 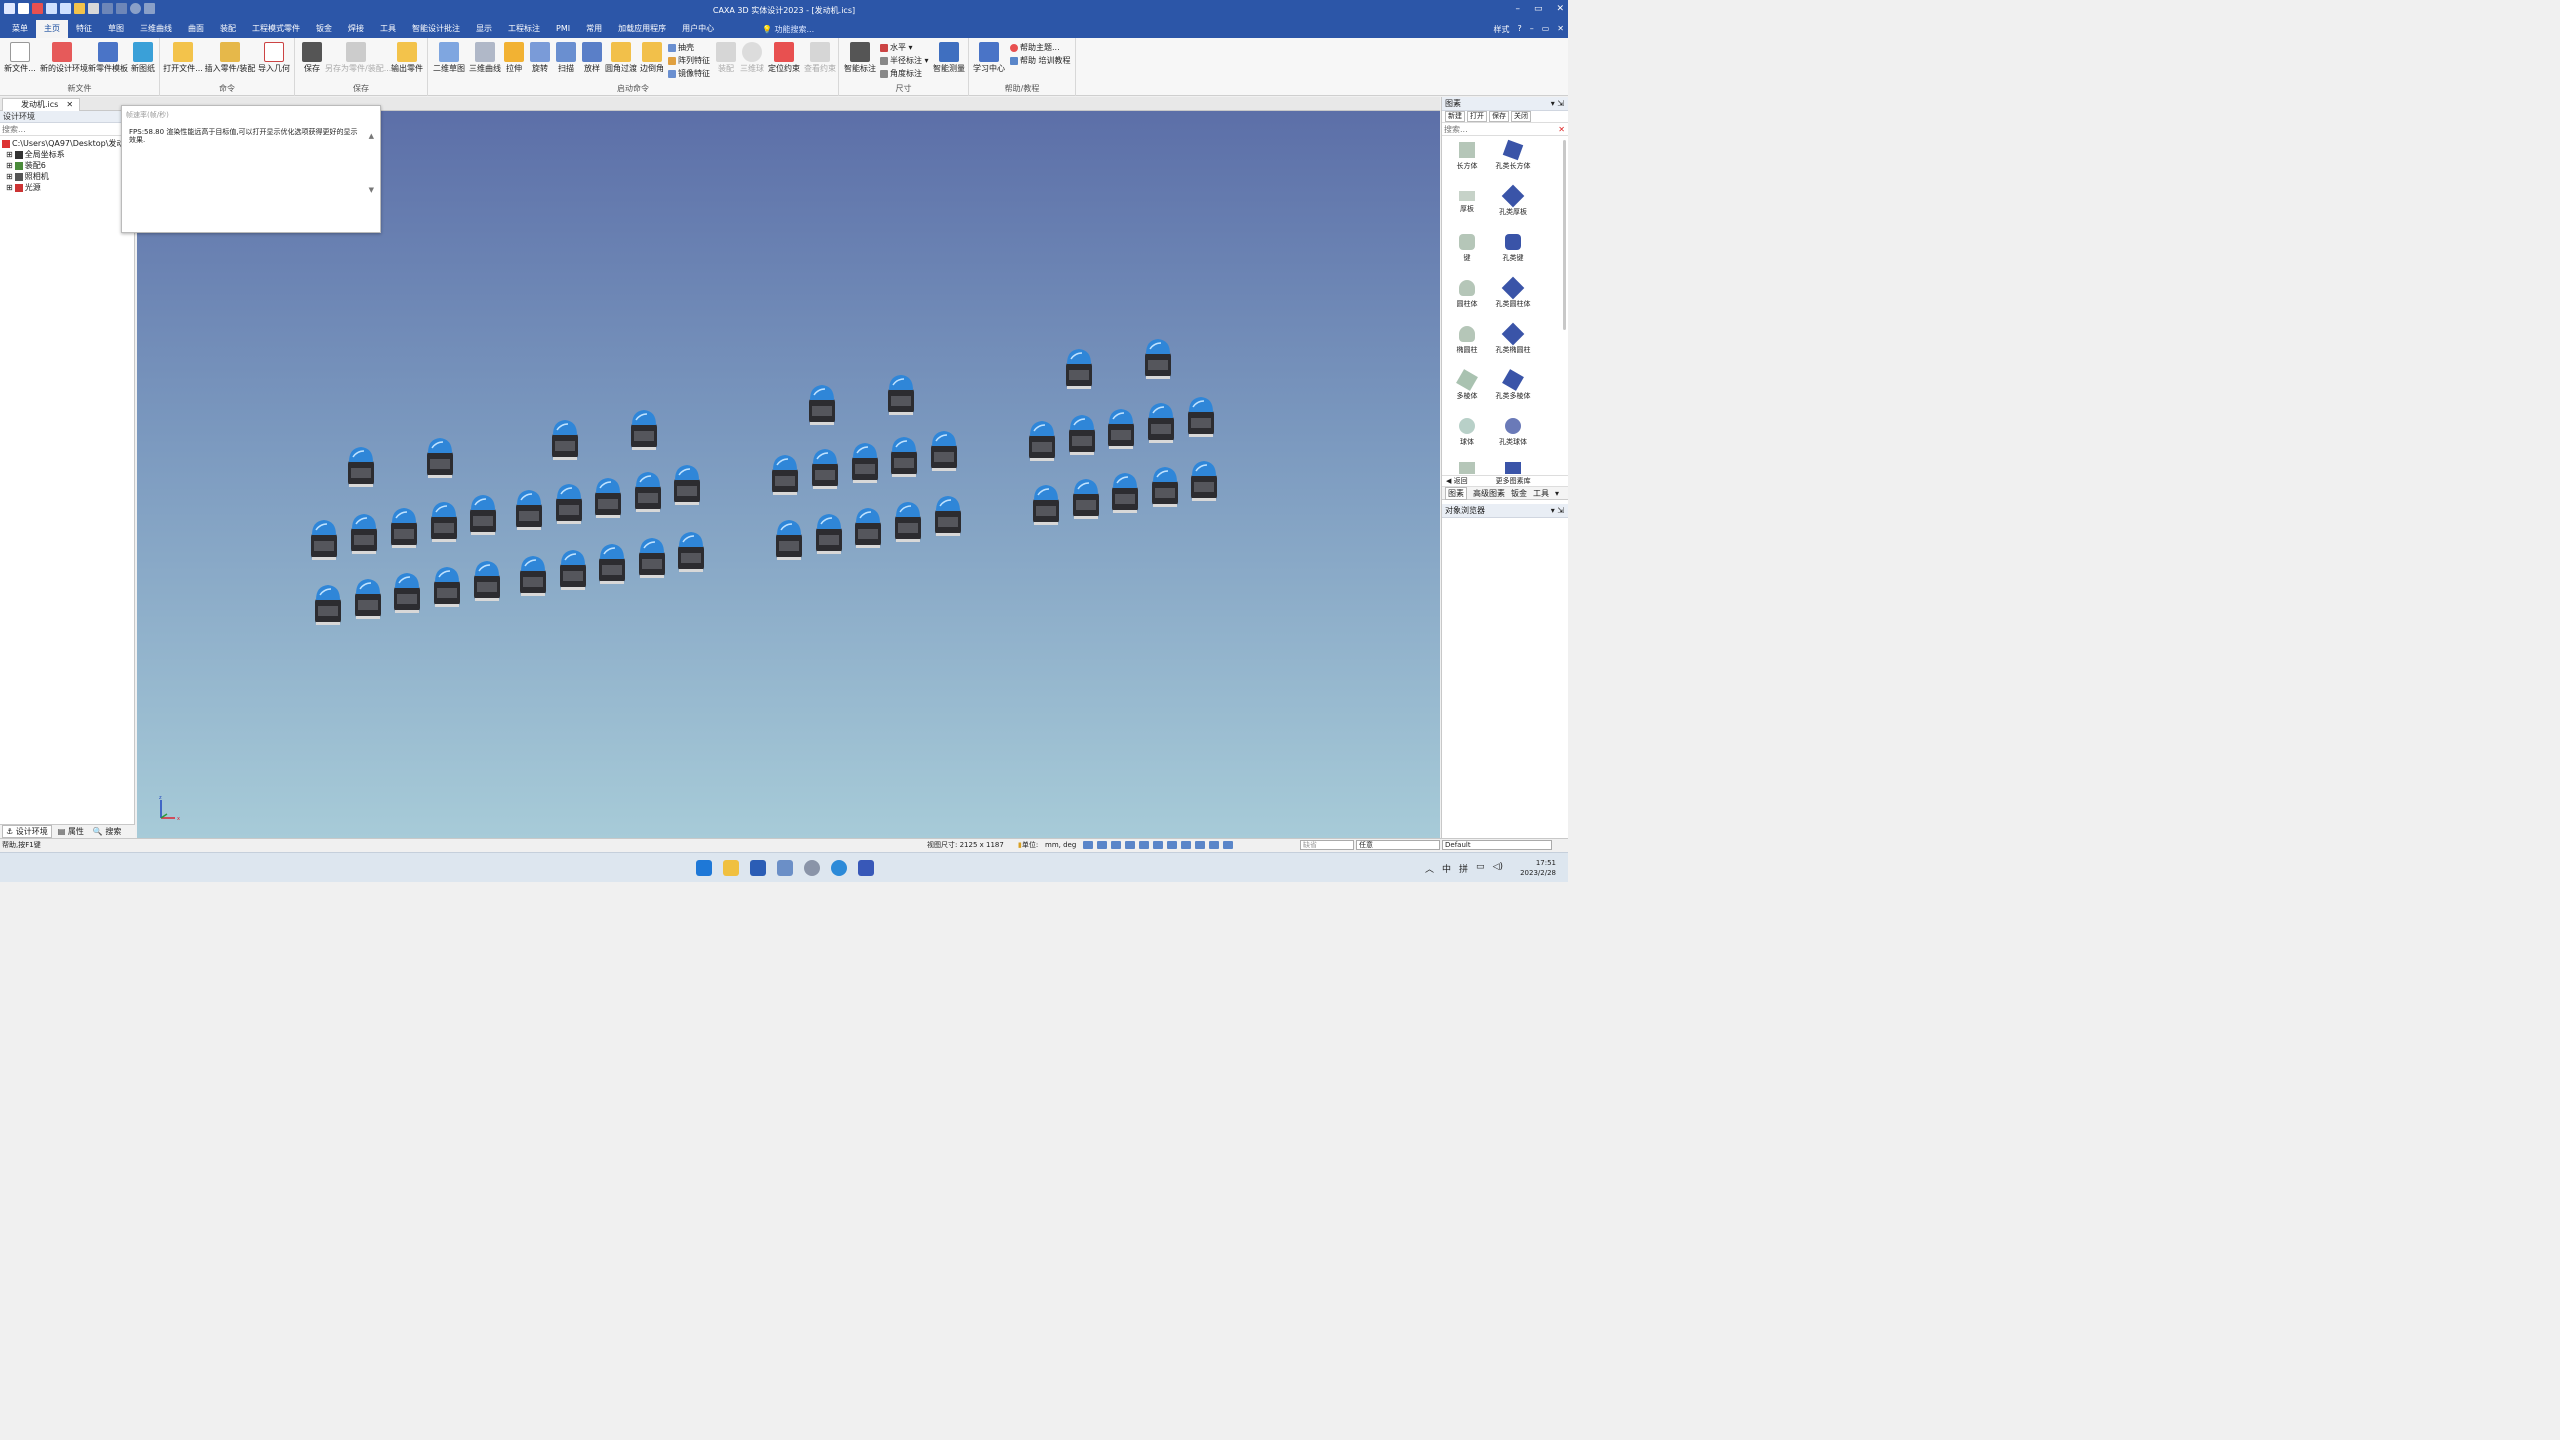 What do you see at coordinates (1564, 235) in the screenshot?
I see `shape-library-scrollbar` at bounding box center [1564, 235].